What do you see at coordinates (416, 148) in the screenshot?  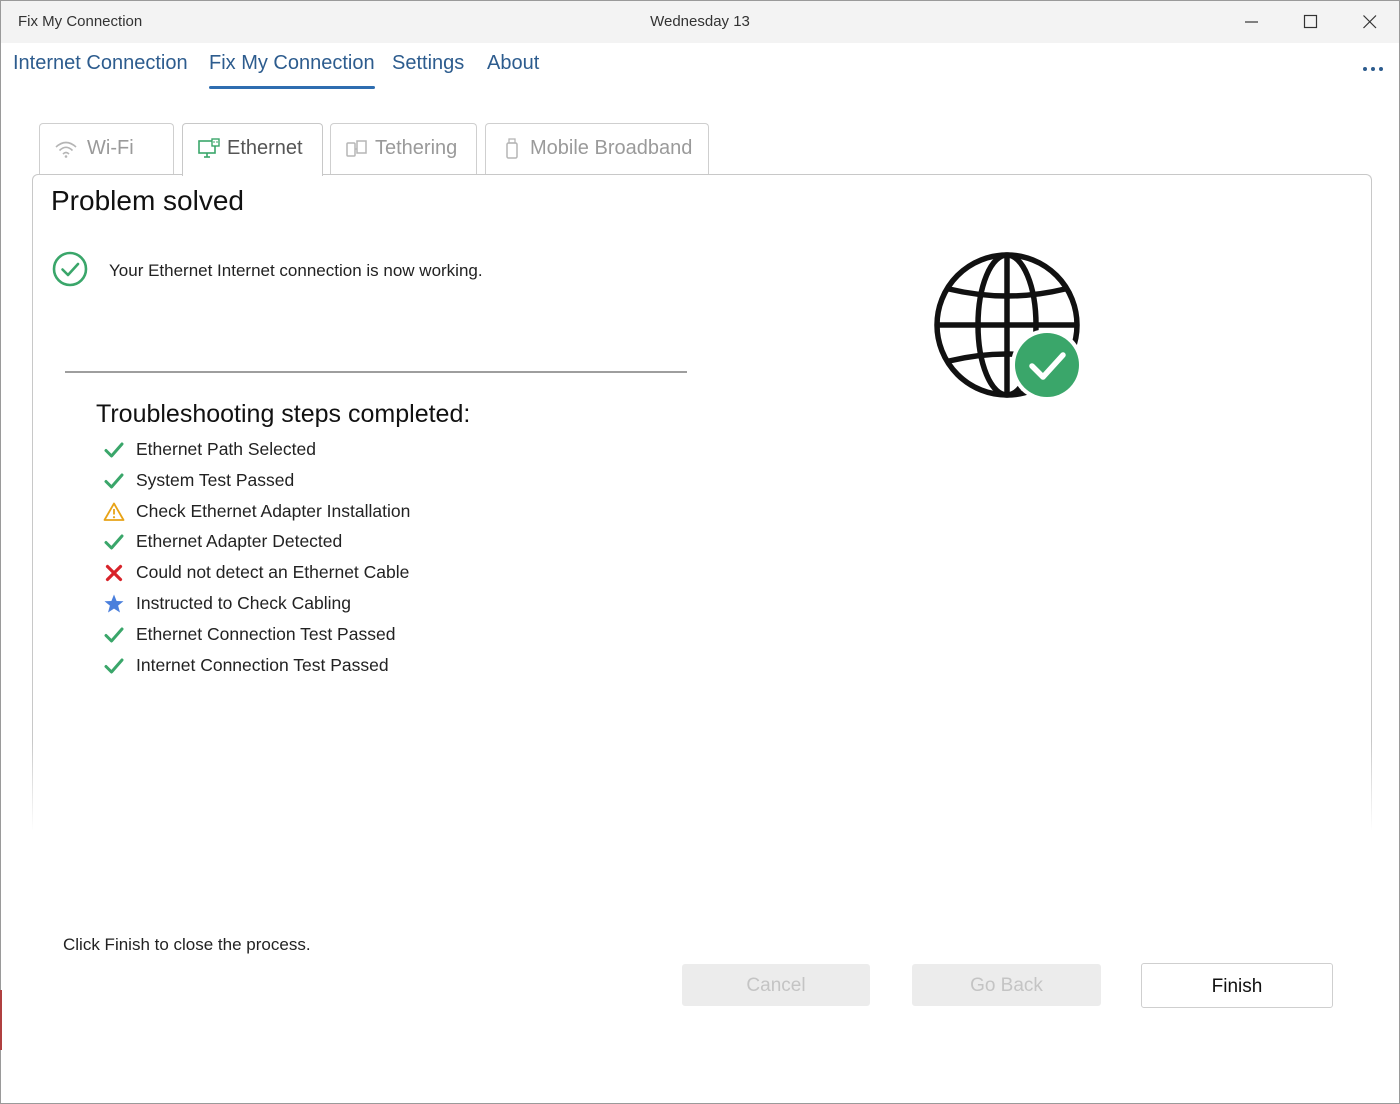 I see `tab-label: Tethering` at bounding box center [416, 148].